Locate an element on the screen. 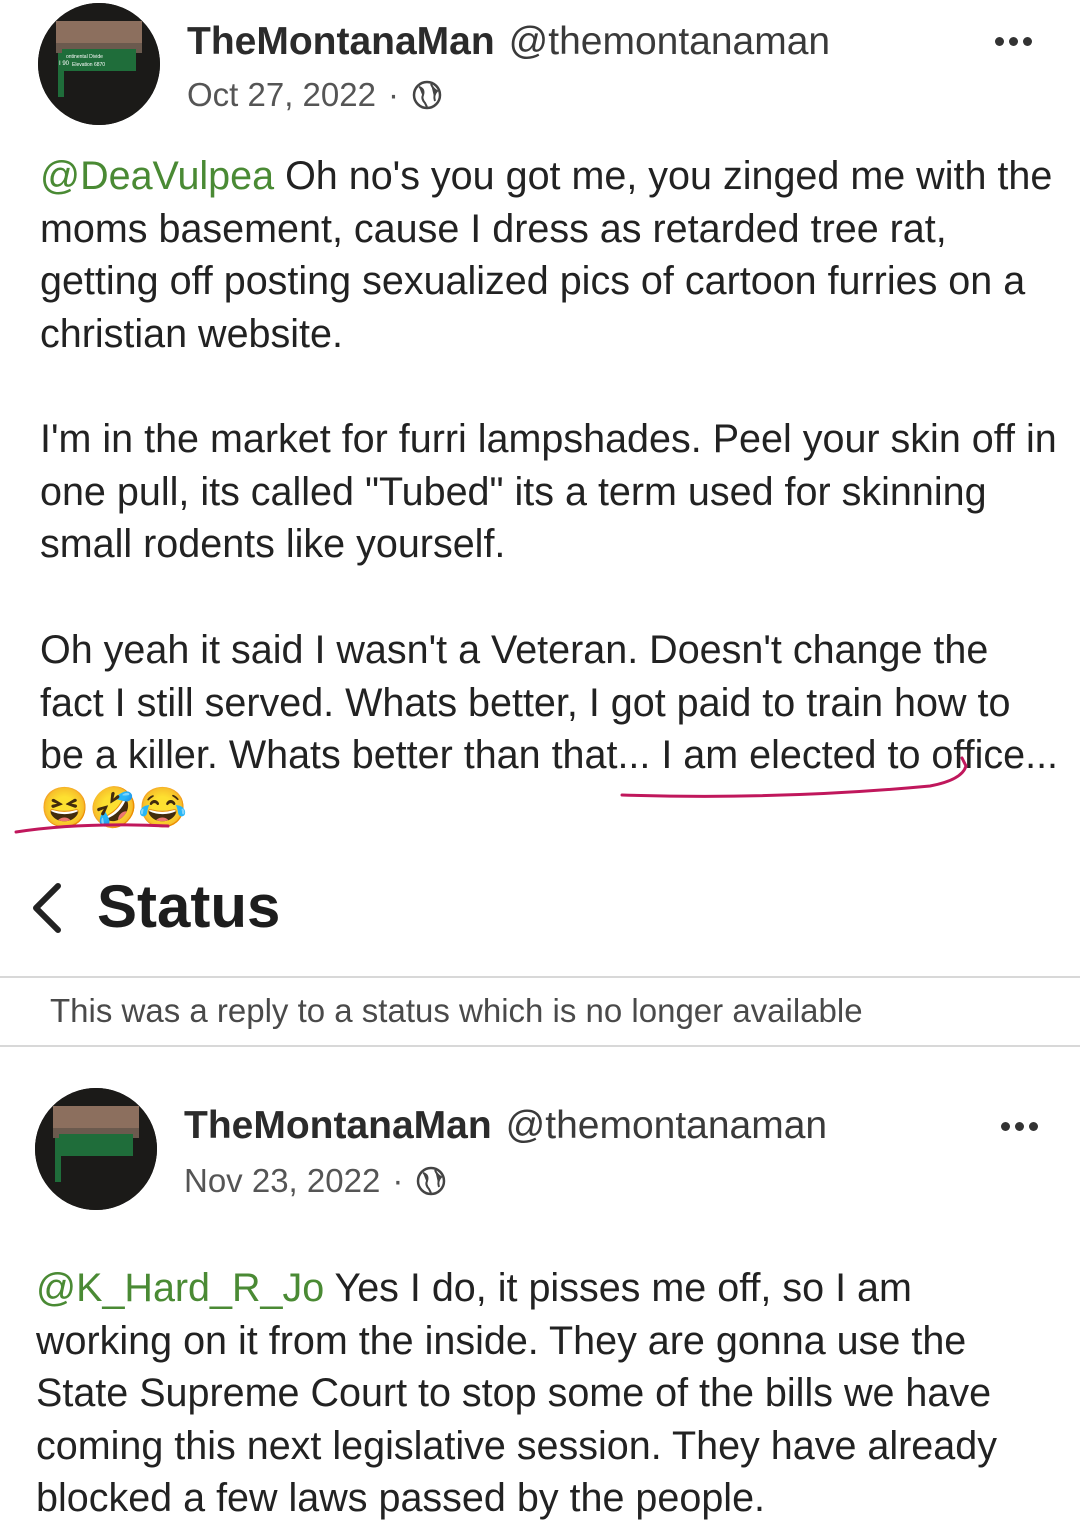  mention-link: @K_Hard_R_Jo is located at coordinates (180, 1288).